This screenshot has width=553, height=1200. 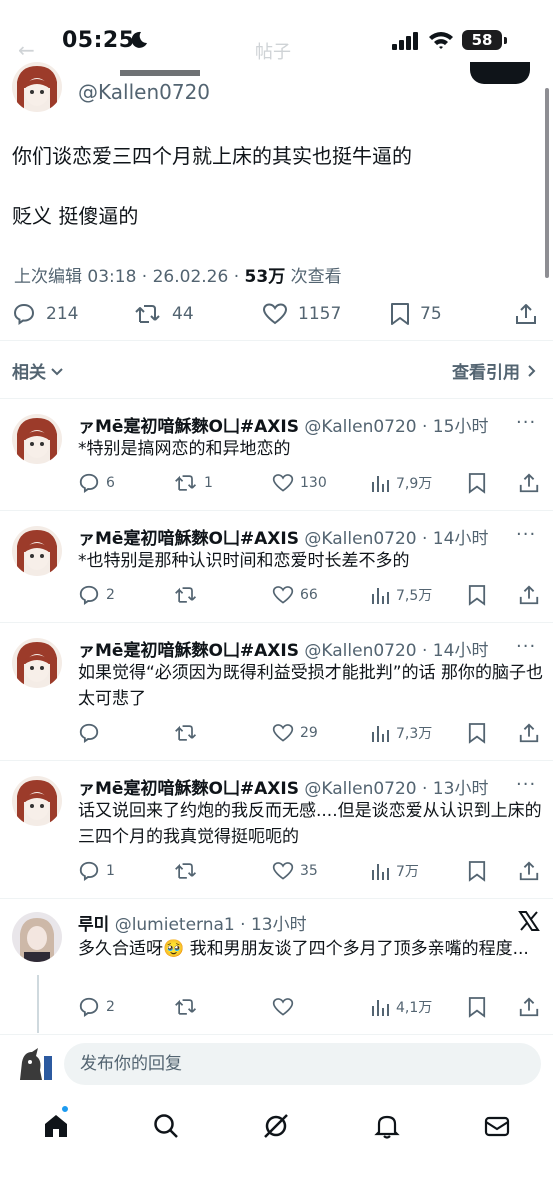 What do you see at coordinates (96, 483) in the screenshot?
I see `reply-comment-button: 6` at bounding box center [96, 483].